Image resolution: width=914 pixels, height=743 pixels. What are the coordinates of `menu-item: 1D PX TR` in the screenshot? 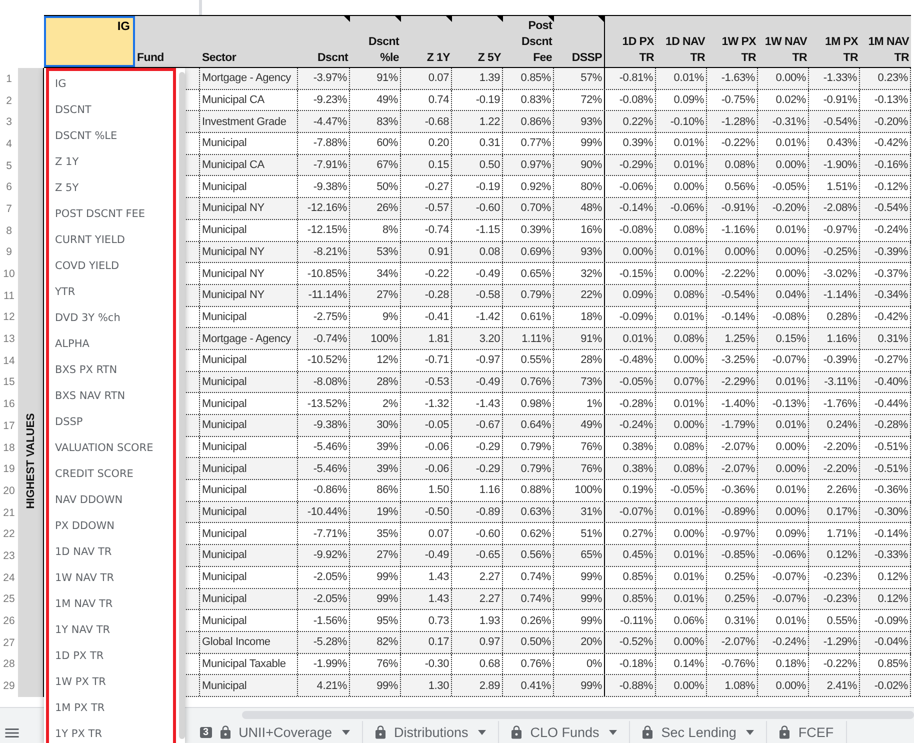 It's located at (111, 656).